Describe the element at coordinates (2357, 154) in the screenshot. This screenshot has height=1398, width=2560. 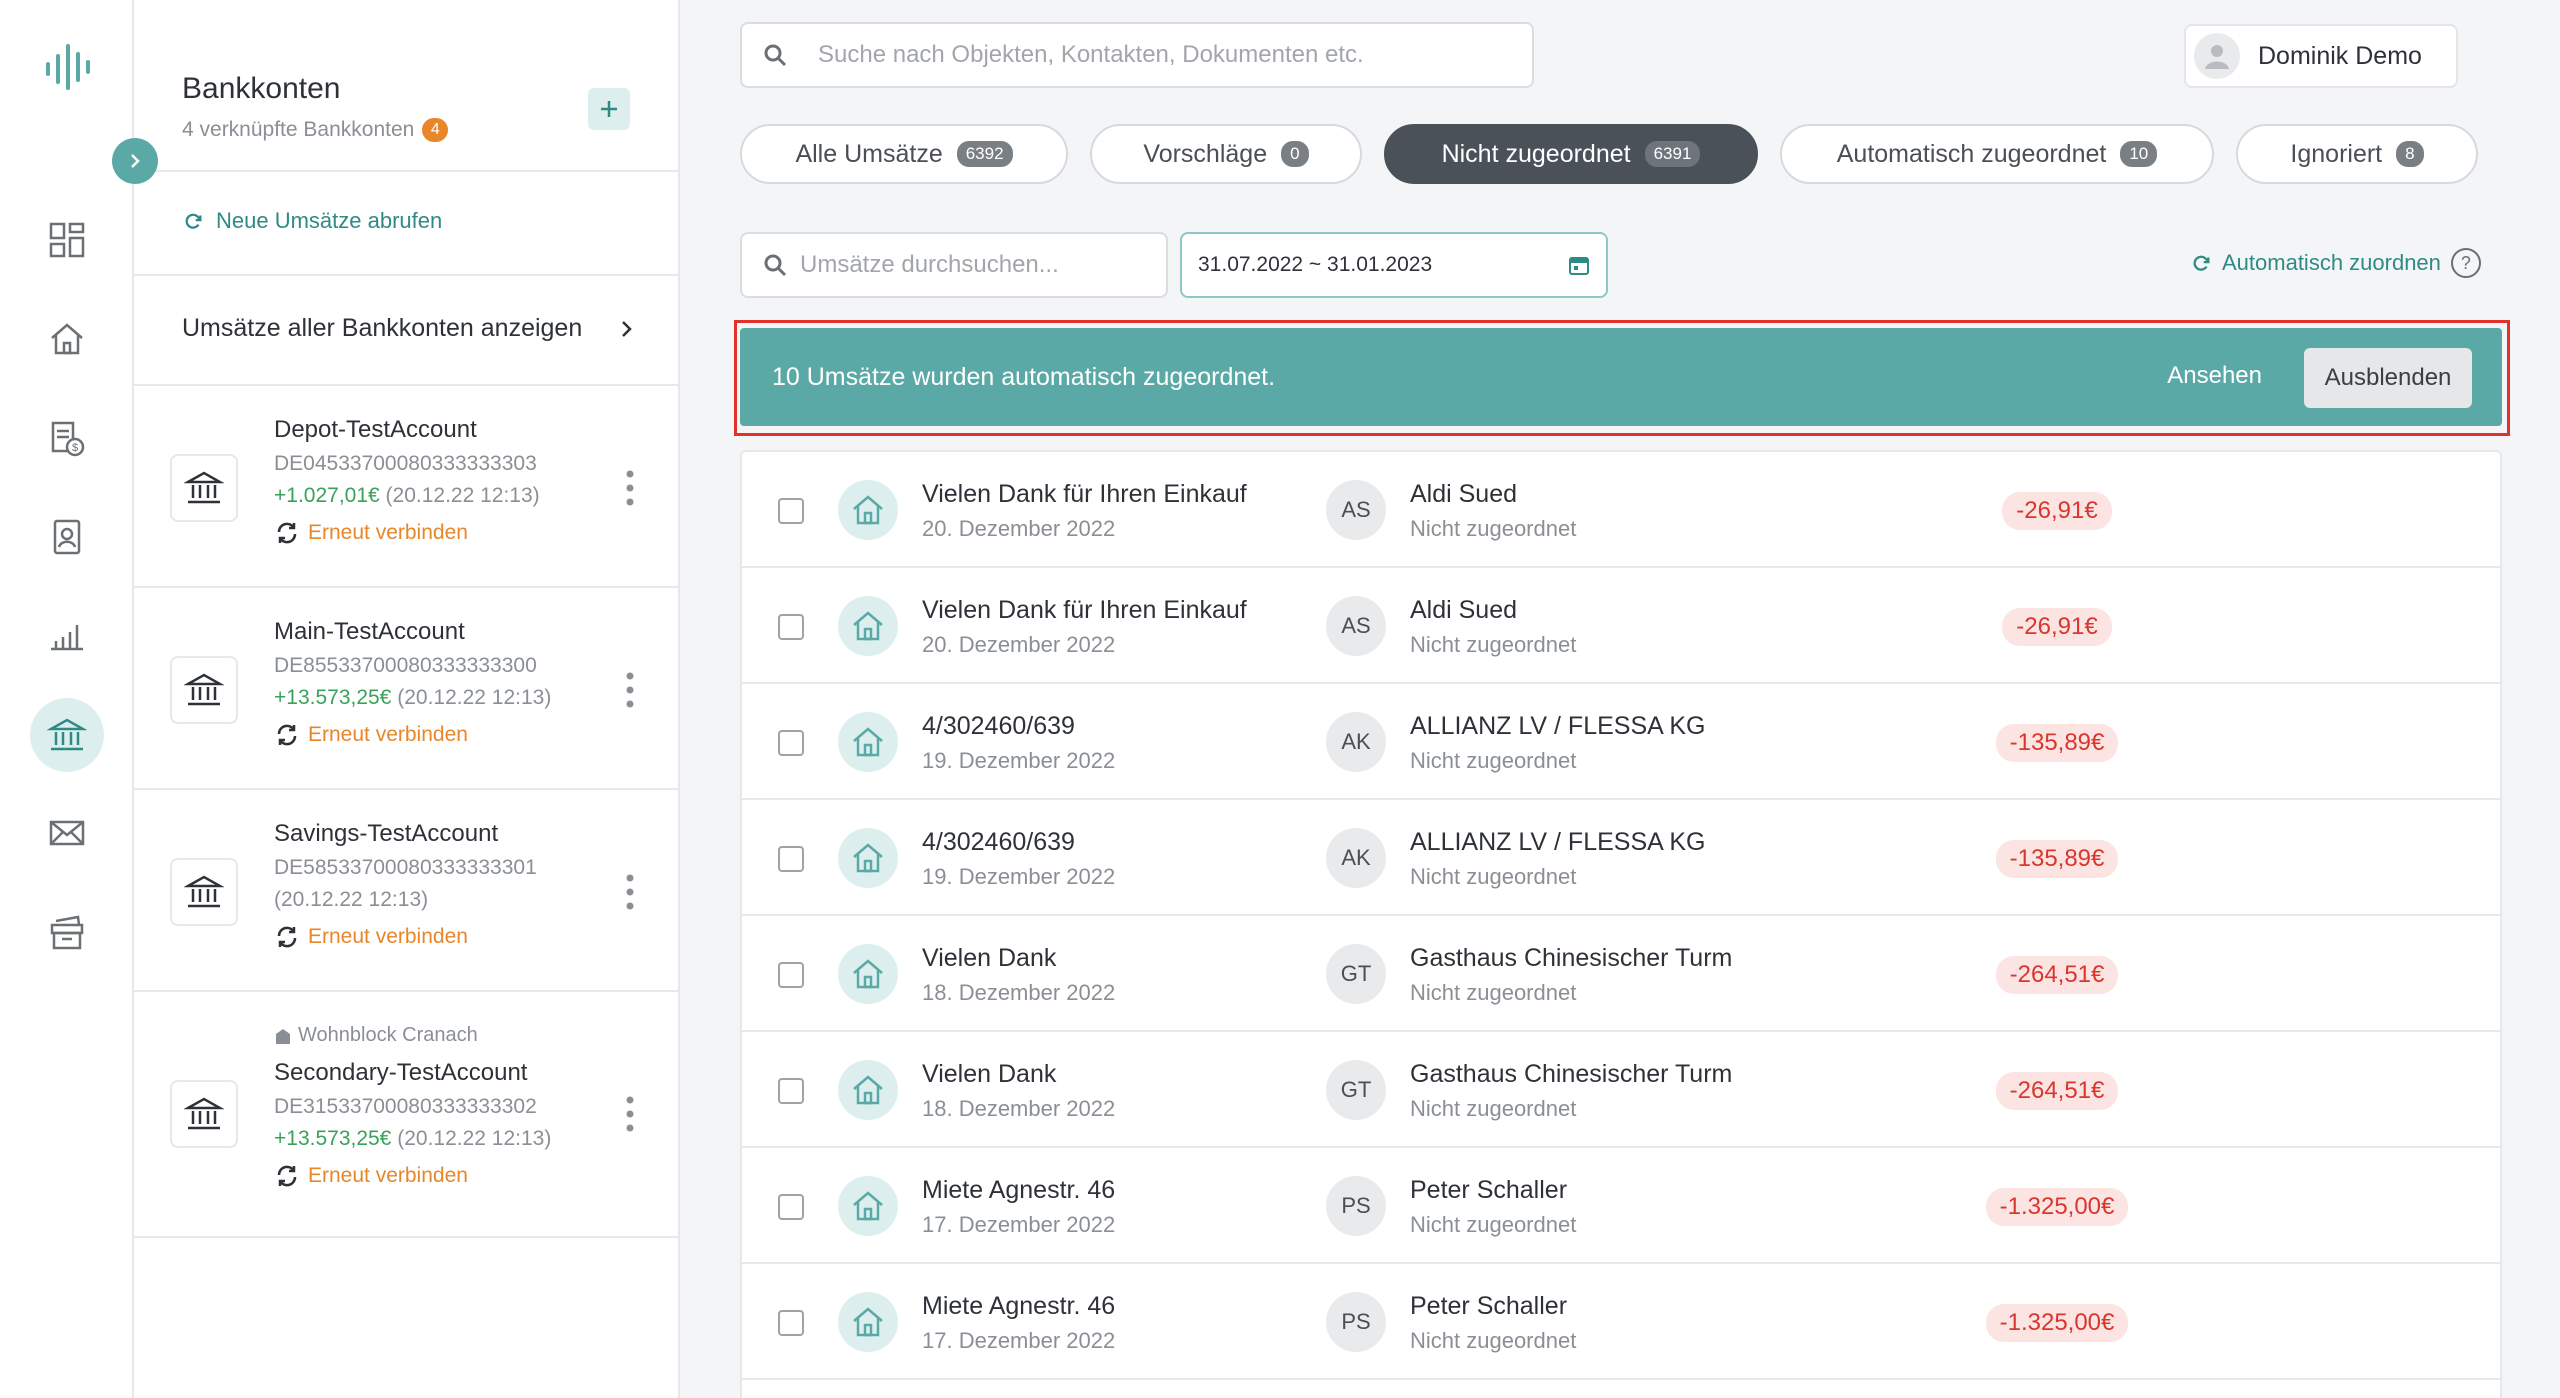
I see `tab-ignored: Ignoriert 8` at that location.